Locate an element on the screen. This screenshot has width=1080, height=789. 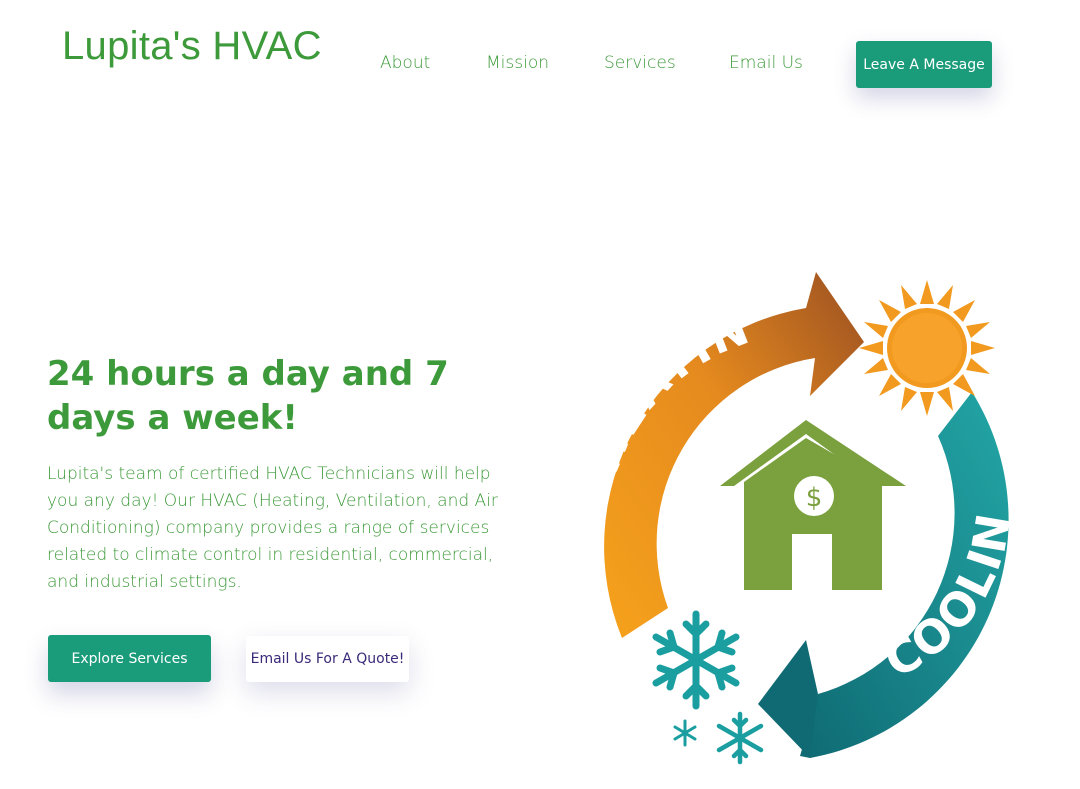
leave-message-button: Leave A Message is located at coordinates (924, 64).